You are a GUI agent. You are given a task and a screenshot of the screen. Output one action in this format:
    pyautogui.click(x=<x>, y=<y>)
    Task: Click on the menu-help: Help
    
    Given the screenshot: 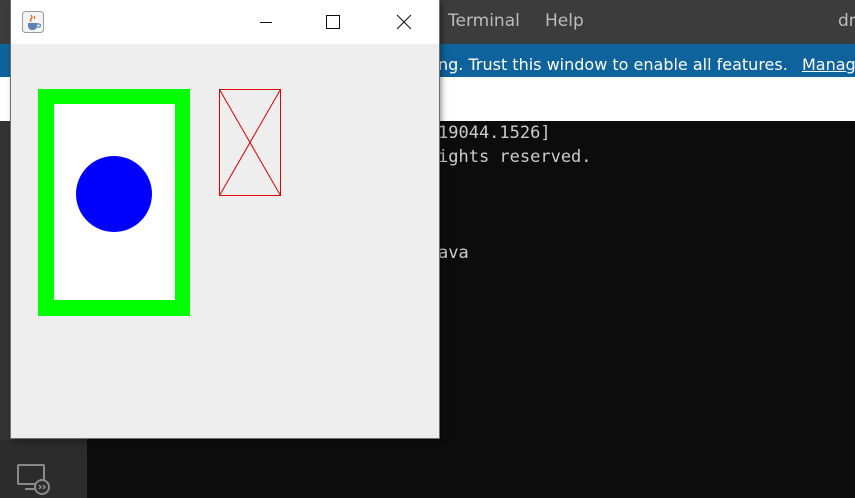 What is the action you would take?
    pyautogui.click(x=564, y=21)
    